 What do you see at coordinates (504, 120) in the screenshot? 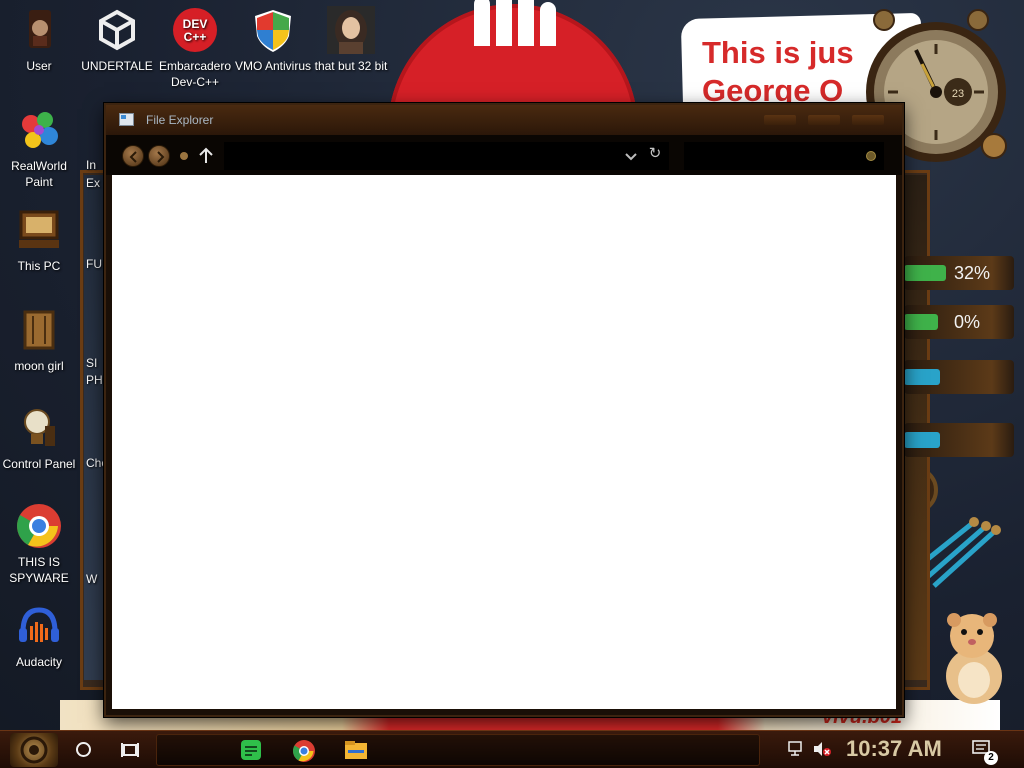
I see `window-titlebar: File Explorer` at bounding box center [504, 120].